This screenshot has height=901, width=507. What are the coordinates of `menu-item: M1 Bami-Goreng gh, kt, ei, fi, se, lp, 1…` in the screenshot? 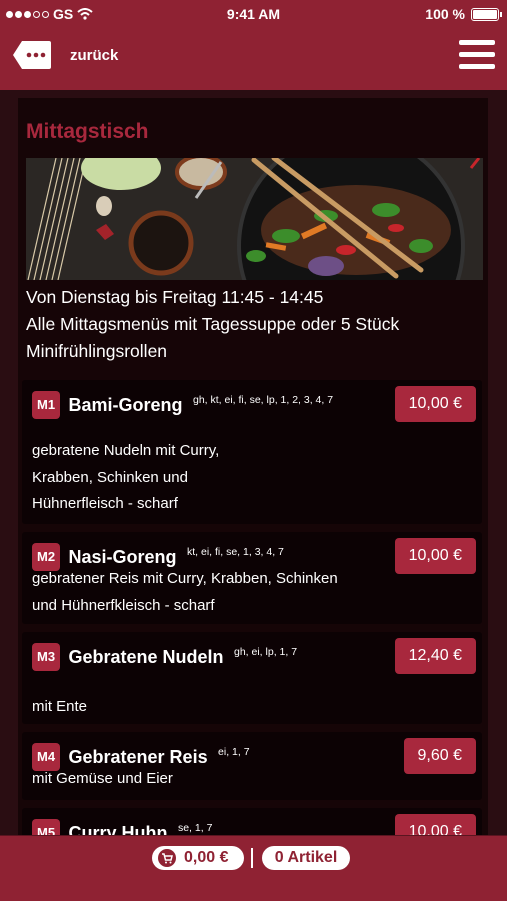 It's located at (252, 452).